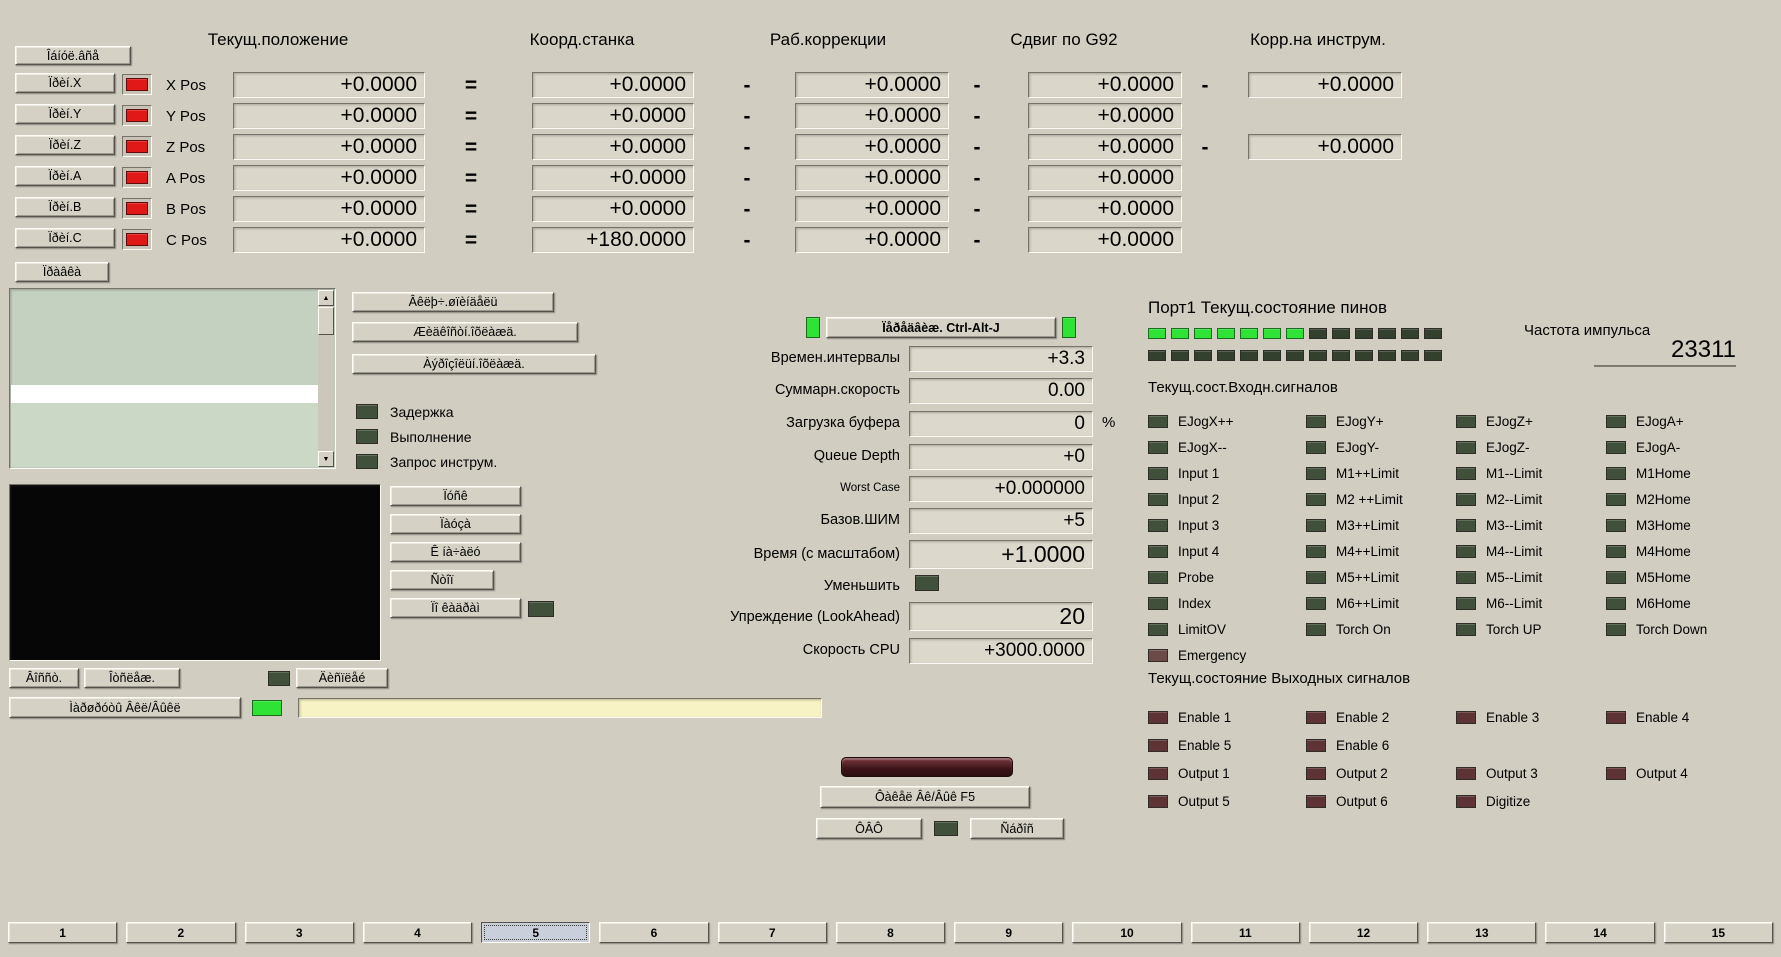 The image size is (1781, 957). Describe the element at coordinates (299, 932) in the screenshot. I see `screen-tab: 3` at that location.